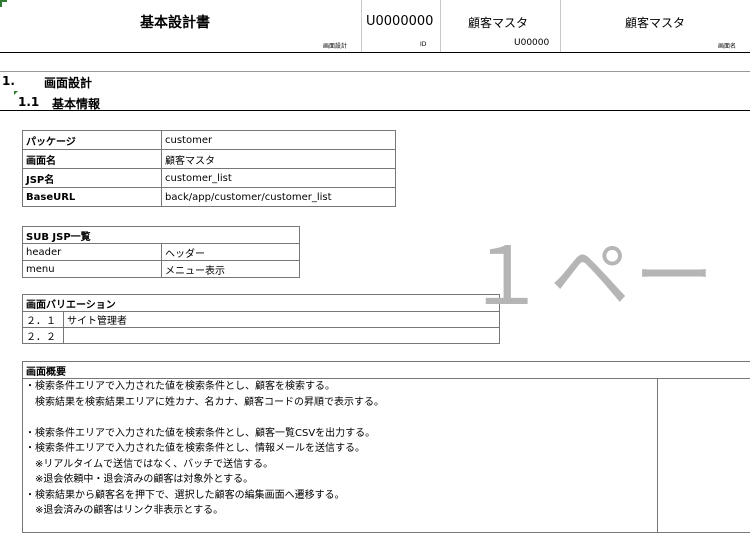 The height and width of the screenshot is (544, 750). I want to click on overview-line: ※退会済みの顧客はリンク非表示とする。, so click(124, 510).